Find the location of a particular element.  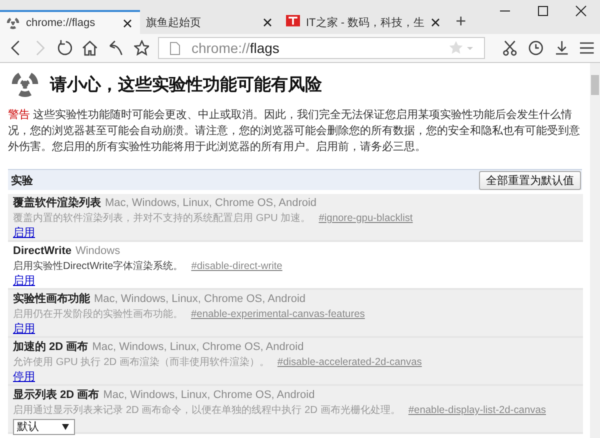

browser-tab: IT之家 - 数码，科技，生 is located at coordinates (364, 22).